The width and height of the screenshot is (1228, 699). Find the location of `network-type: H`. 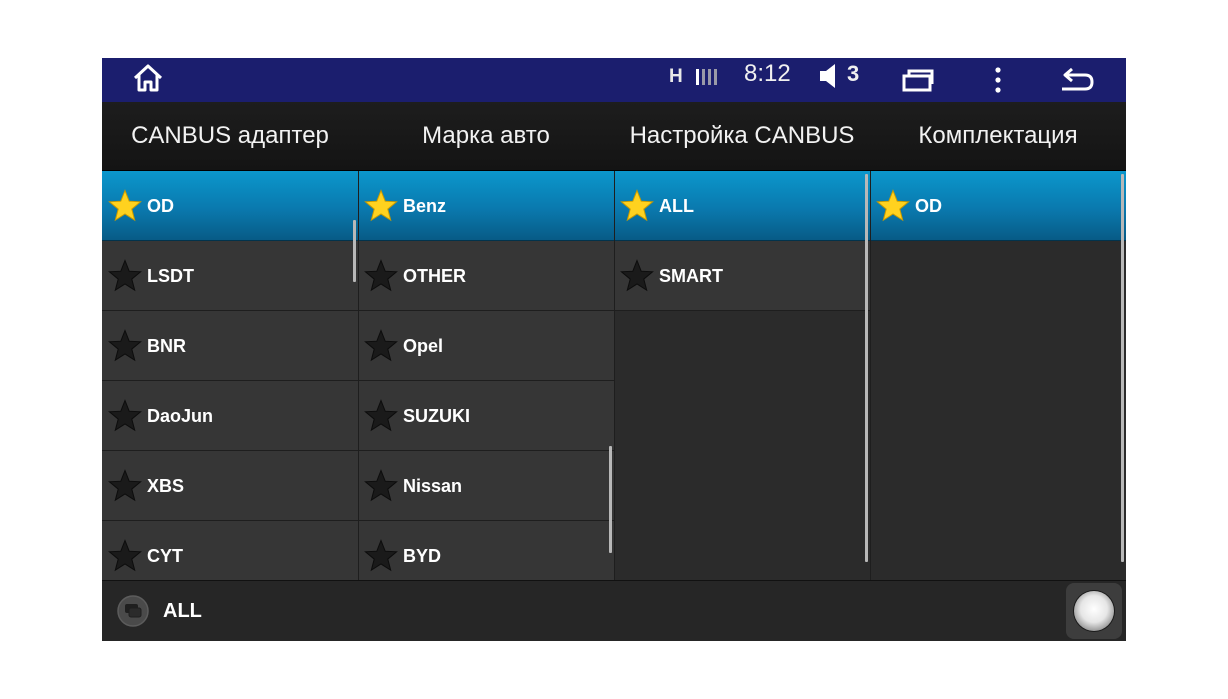

network-type: H is located at coordinates (676, 76).